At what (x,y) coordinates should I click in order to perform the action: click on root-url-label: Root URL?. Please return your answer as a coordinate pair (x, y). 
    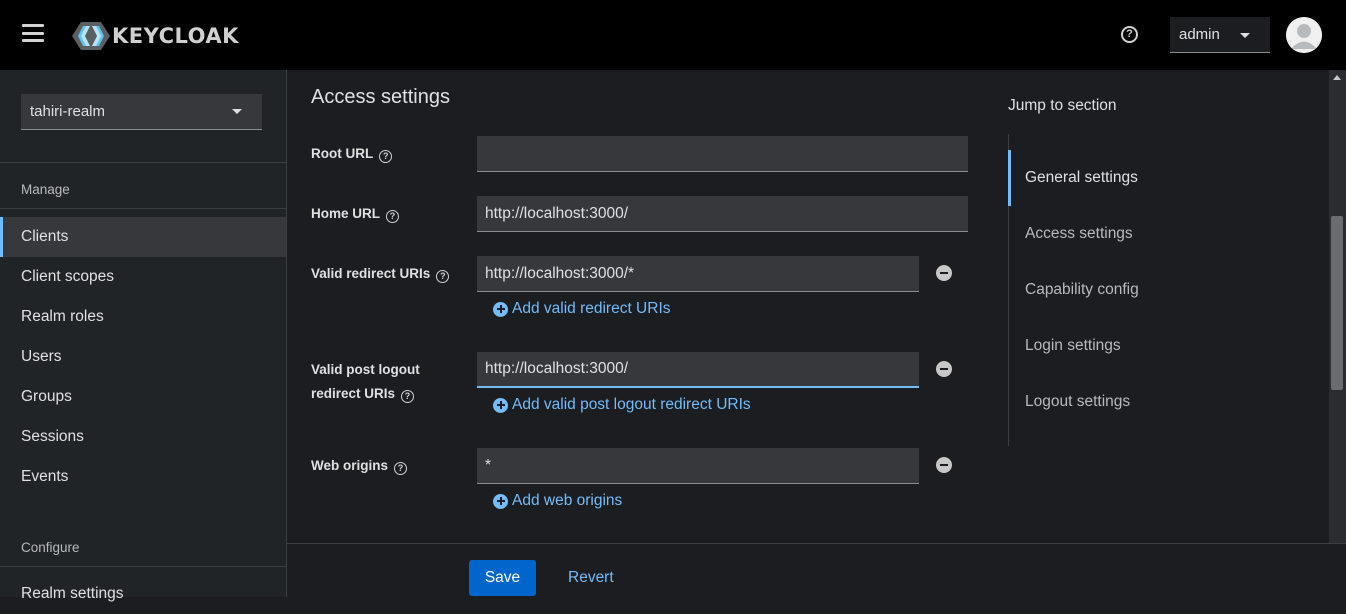
    Looking at the image, I should click on (352, 154).